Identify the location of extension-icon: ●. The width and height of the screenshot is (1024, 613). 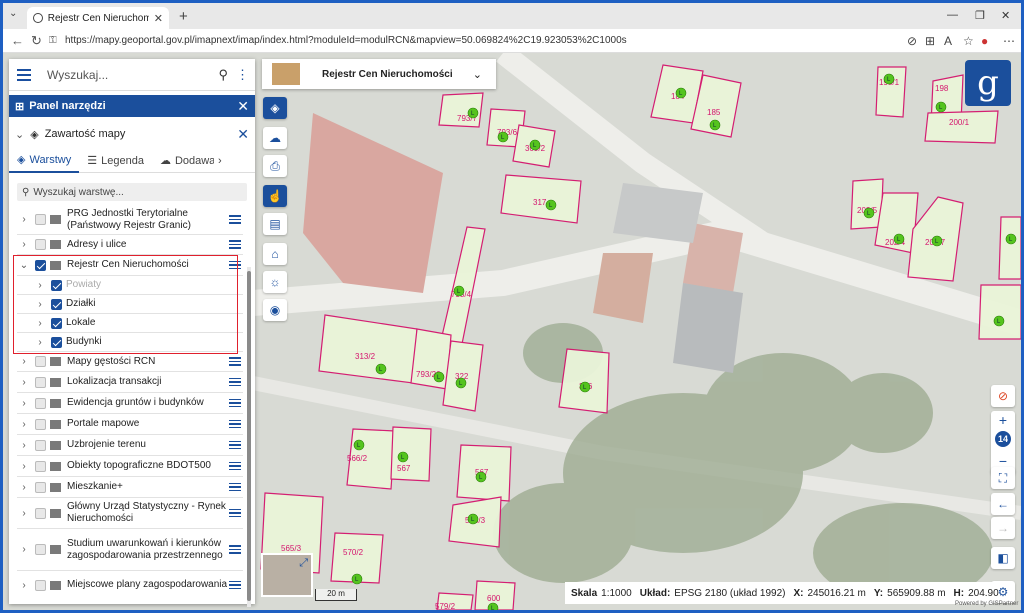
(984, 41).